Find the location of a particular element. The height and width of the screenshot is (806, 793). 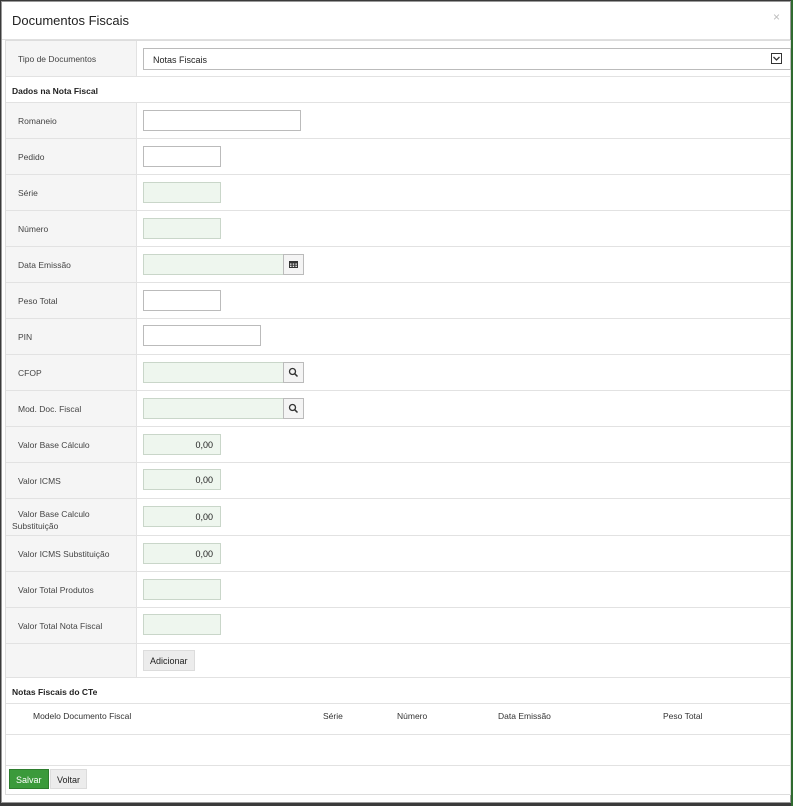

column-header: Número is located at coordinates (412, 716).